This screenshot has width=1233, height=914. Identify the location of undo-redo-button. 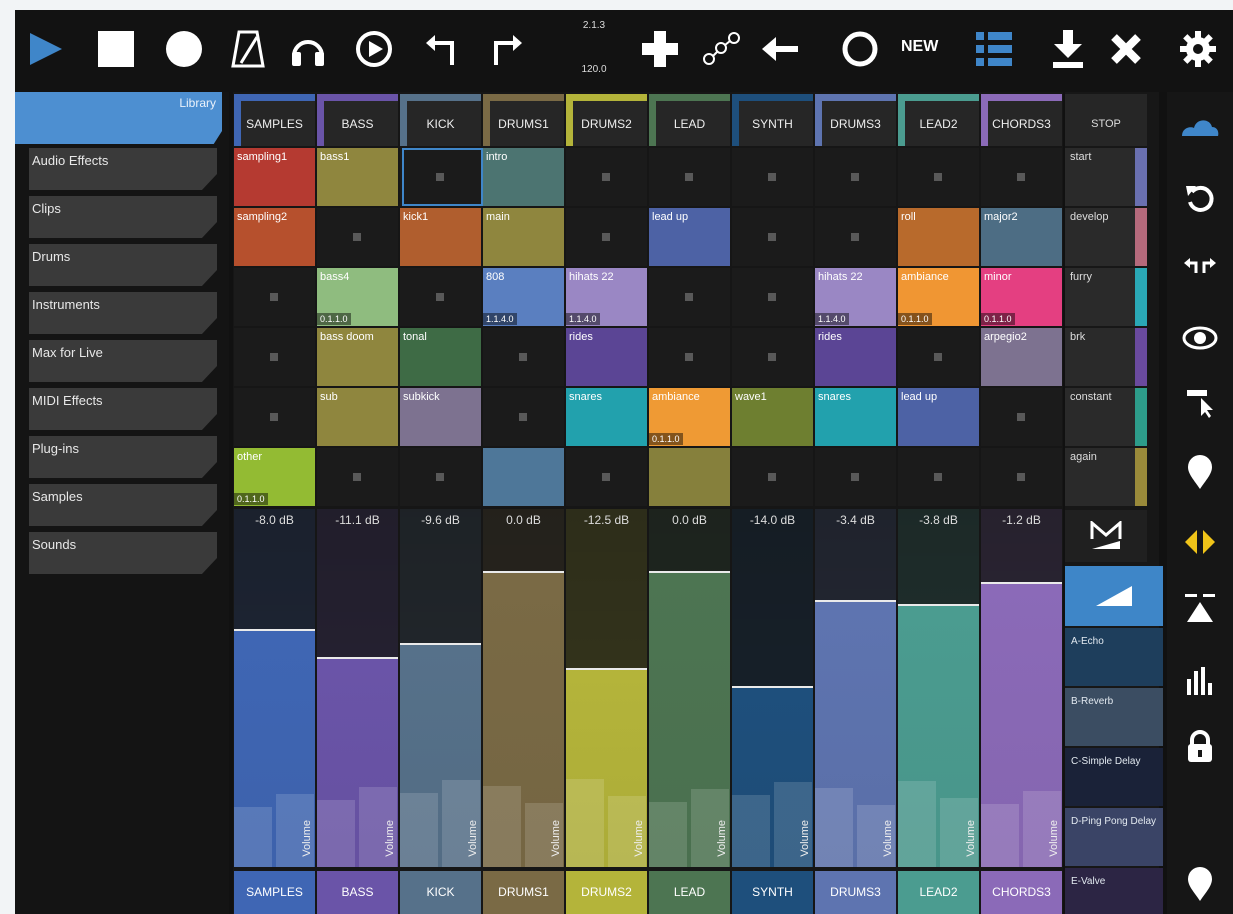
(1200, 264).